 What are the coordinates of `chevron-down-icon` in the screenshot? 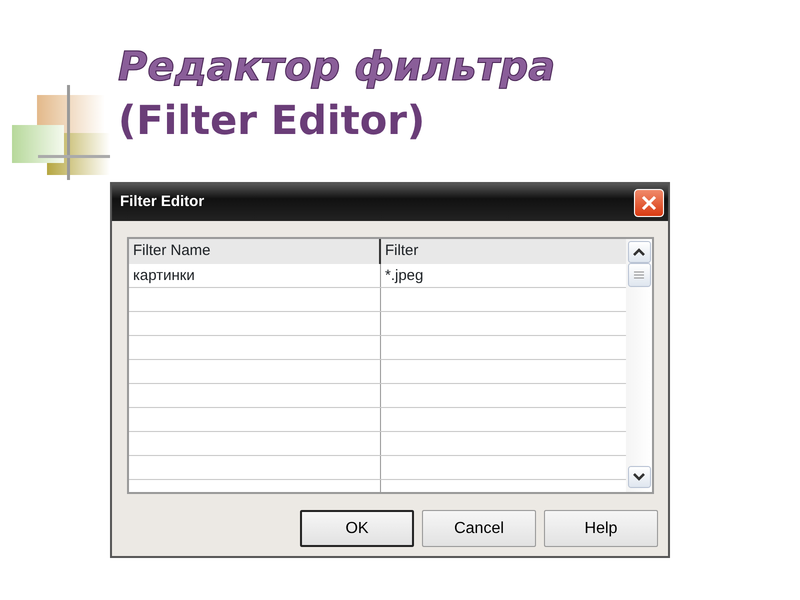 It's located at (639, 477).